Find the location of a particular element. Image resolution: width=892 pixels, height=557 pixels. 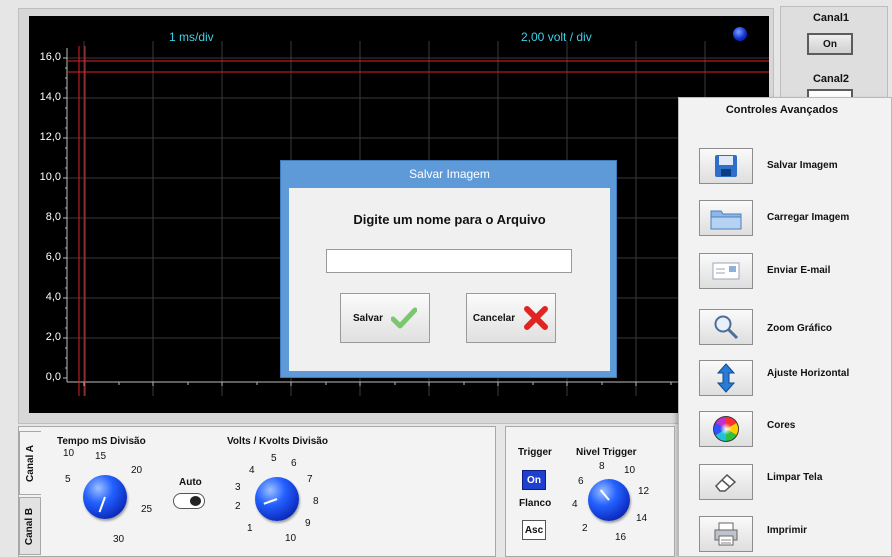

print-label: Imprimir is located at coordinates (787, 530).